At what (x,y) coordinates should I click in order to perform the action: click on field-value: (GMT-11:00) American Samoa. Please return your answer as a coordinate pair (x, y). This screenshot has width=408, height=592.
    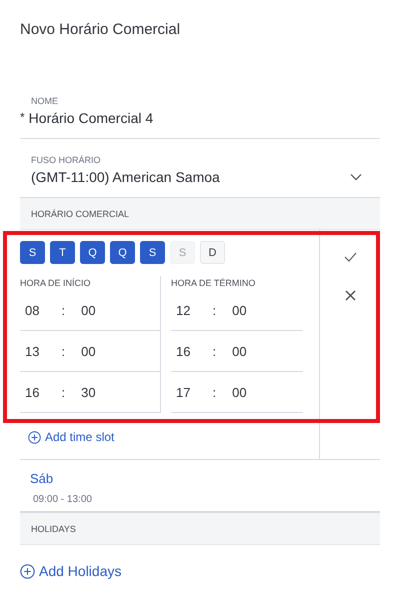
    Looking at the image, I should click on (125, 177).